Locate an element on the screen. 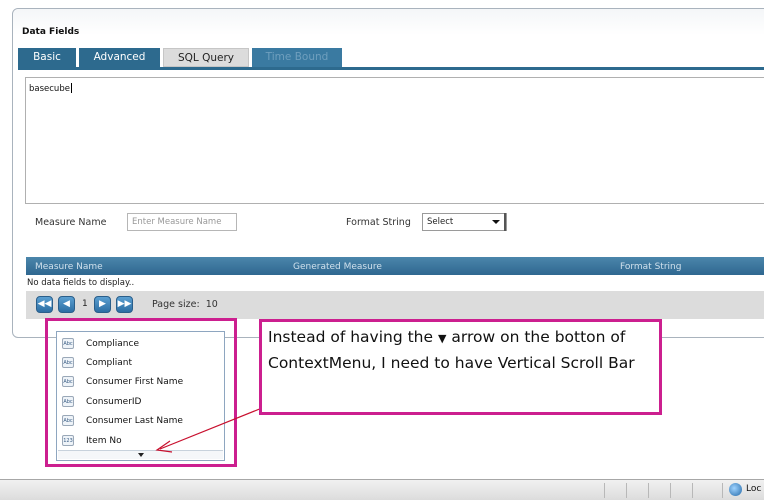  context-menu-item: Abc Consumer Last Name is located at coordinates (142, 421).